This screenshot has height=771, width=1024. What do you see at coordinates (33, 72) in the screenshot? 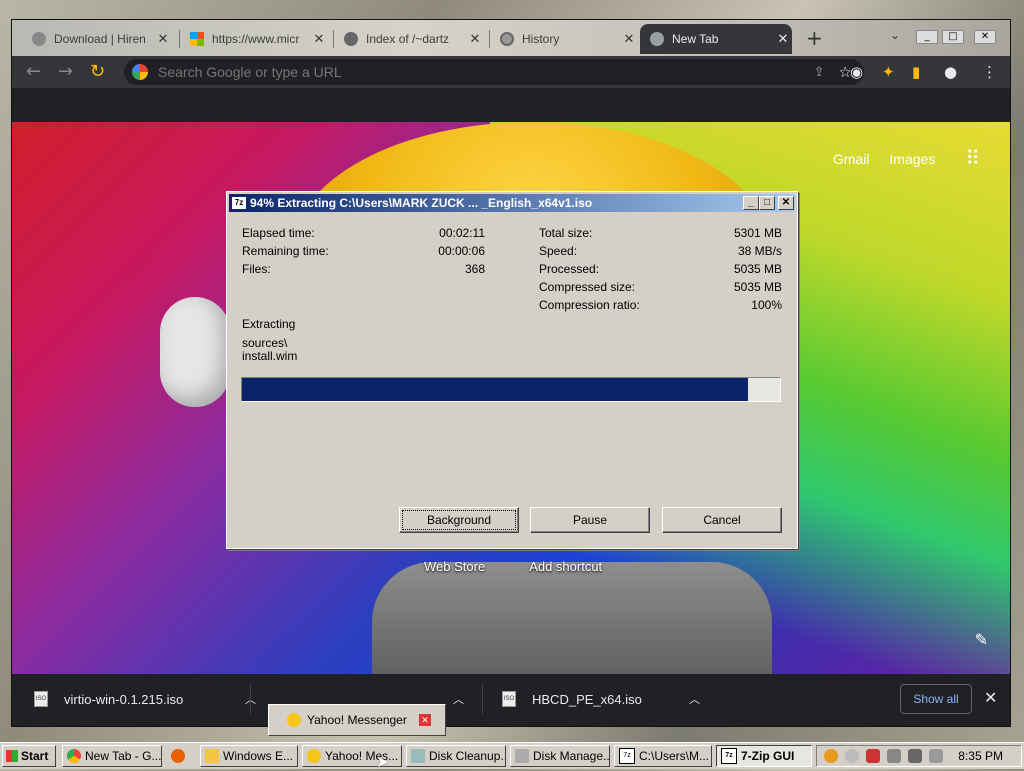
I see `back-arrow-icon: ←` at bounding box center [33, 72].